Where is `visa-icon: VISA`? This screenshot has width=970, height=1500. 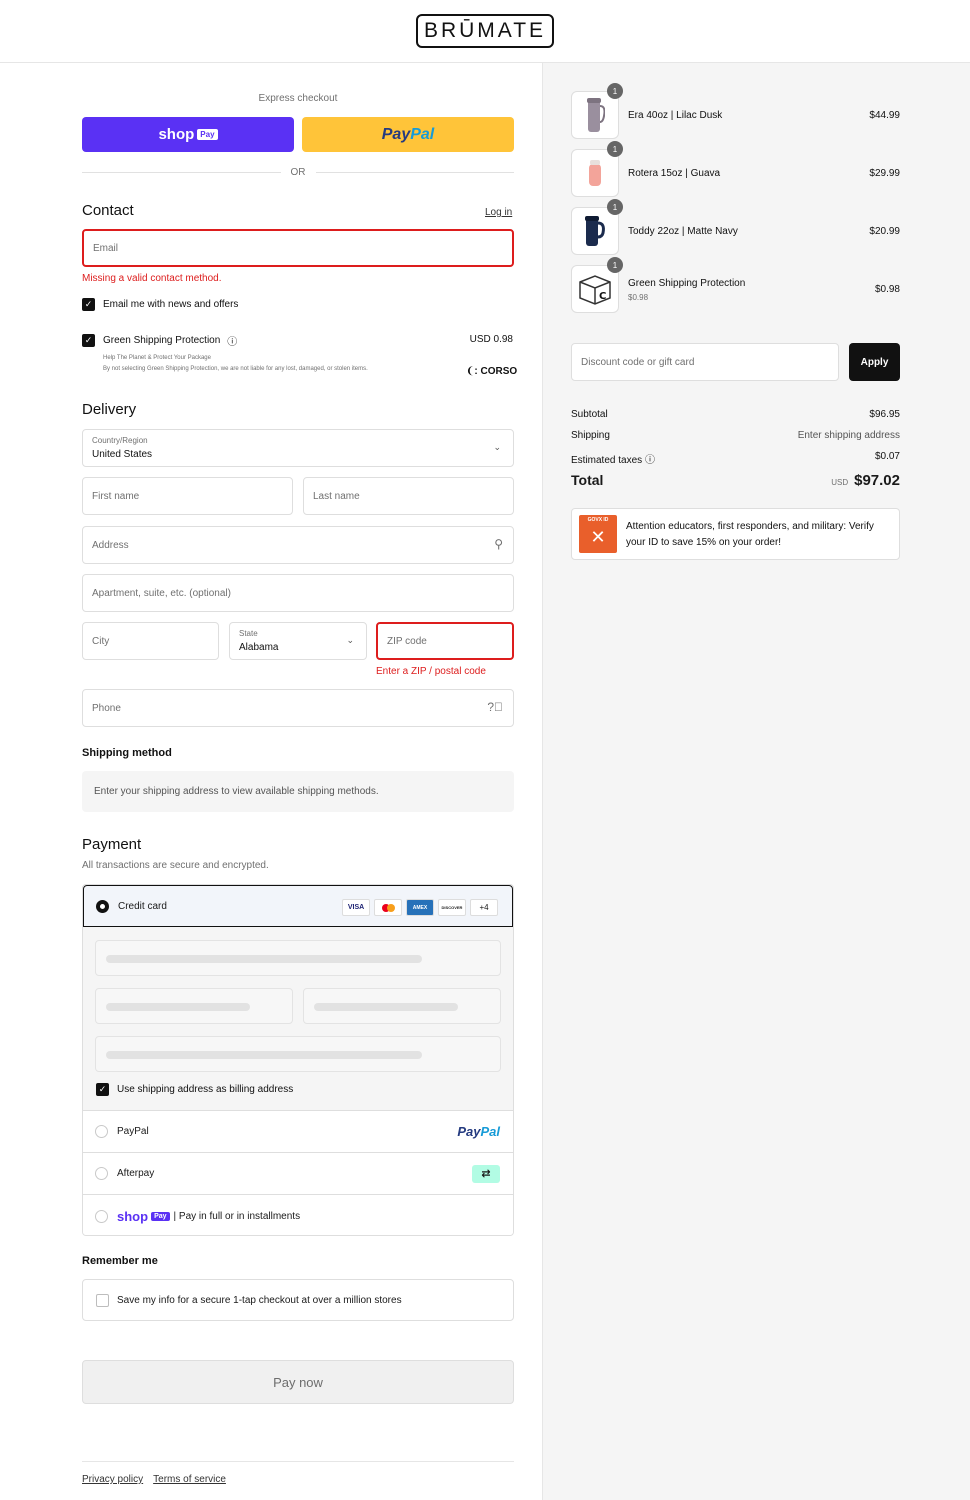 visa-icon: VISA is located at coordinates (356, 907).